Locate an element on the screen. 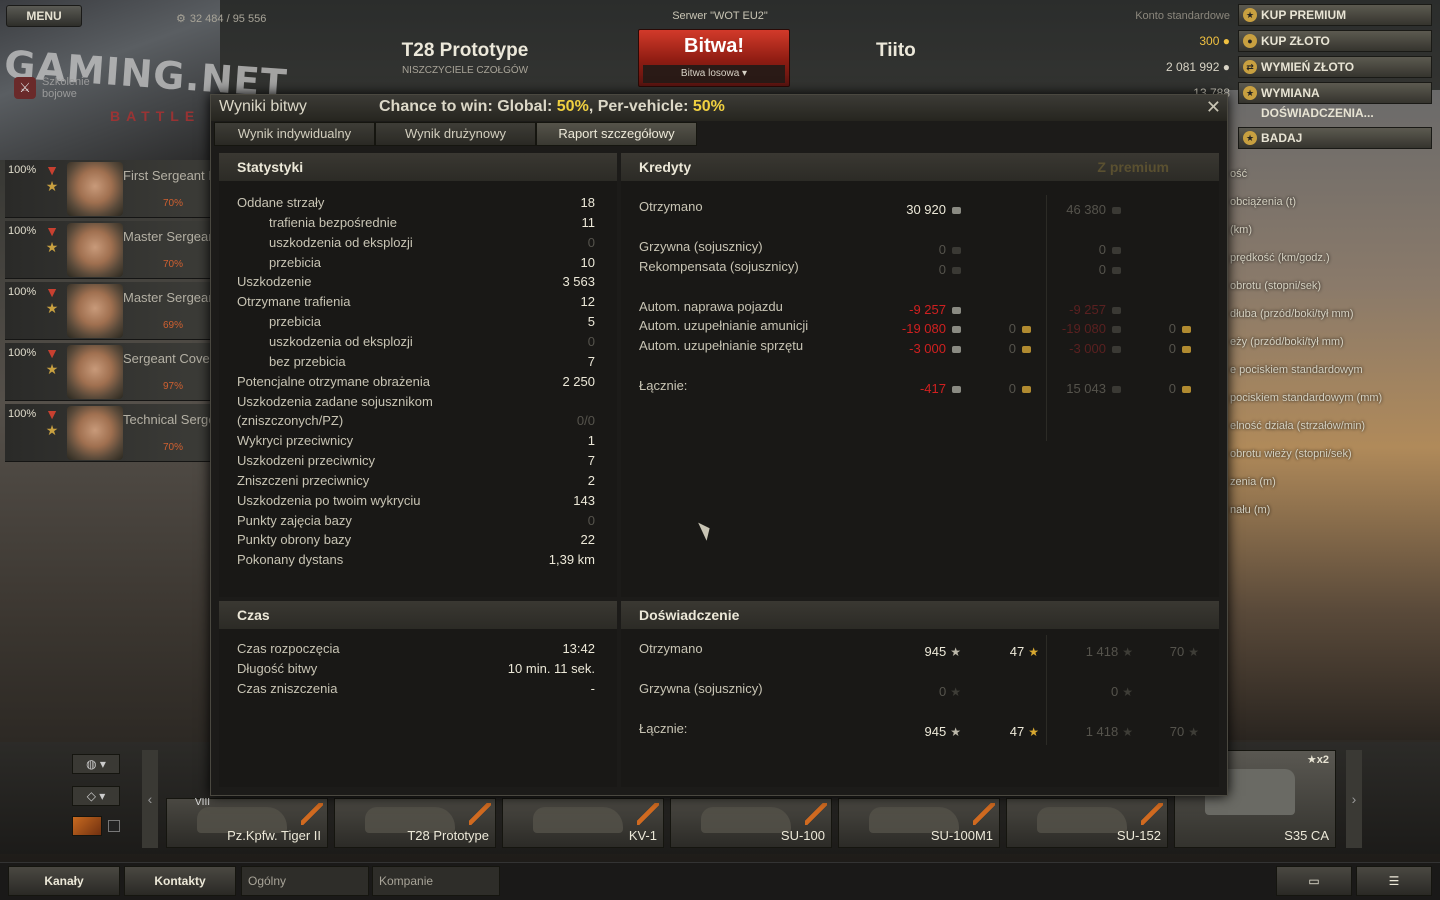 The width and height of the screenshot is (1440, 900). vehicle-card: SU-100 is located at coordinates (751, 823).